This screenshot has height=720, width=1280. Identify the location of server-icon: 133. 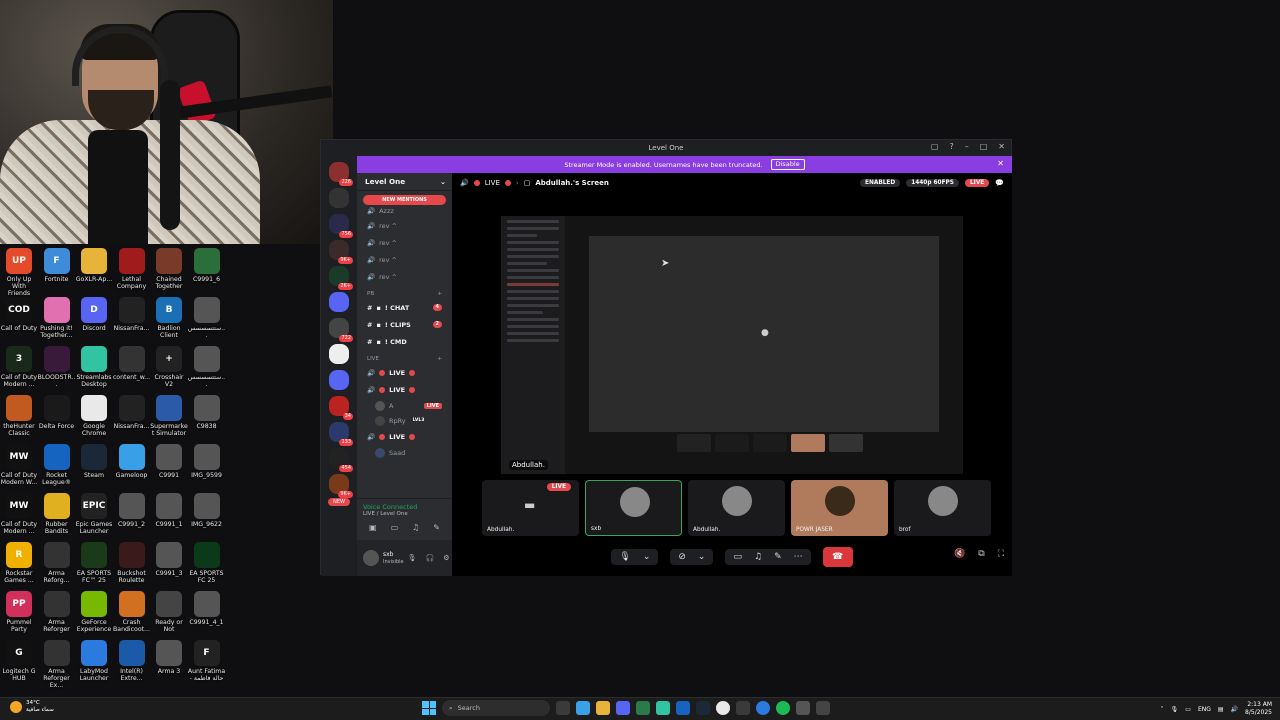
(341, 434).